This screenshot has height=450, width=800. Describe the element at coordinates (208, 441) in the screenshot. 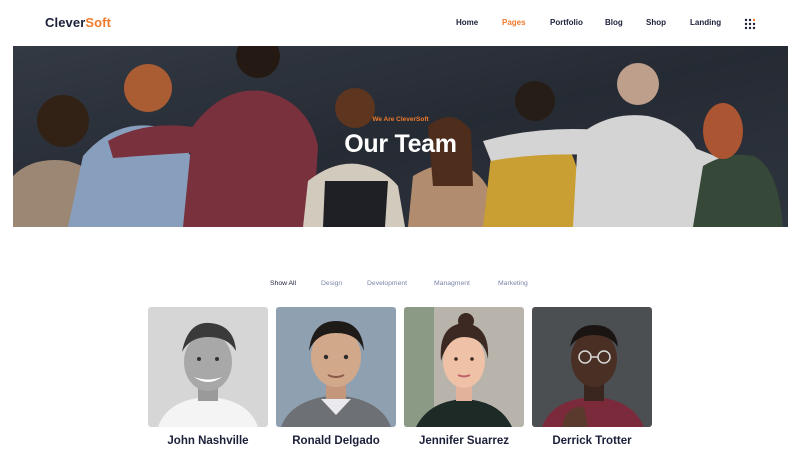

I see `team-member-name-john: John Nashville` at that location.